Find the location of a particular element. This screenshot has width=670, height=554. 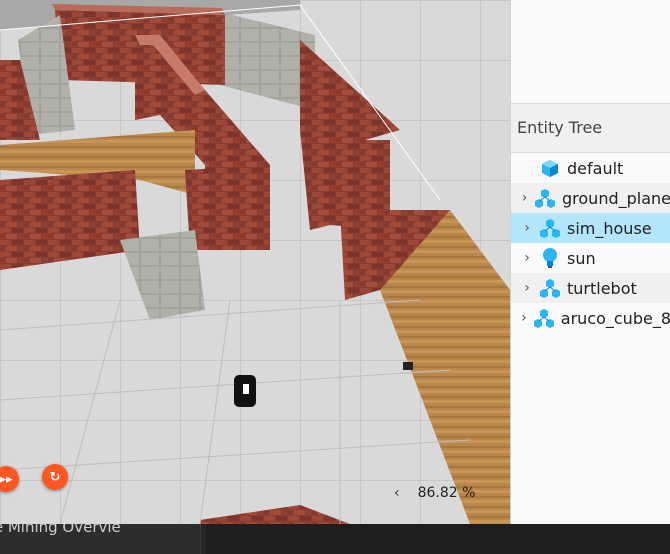

fast-forward-icon: ▸▸ is located at coordinates (6, 479).